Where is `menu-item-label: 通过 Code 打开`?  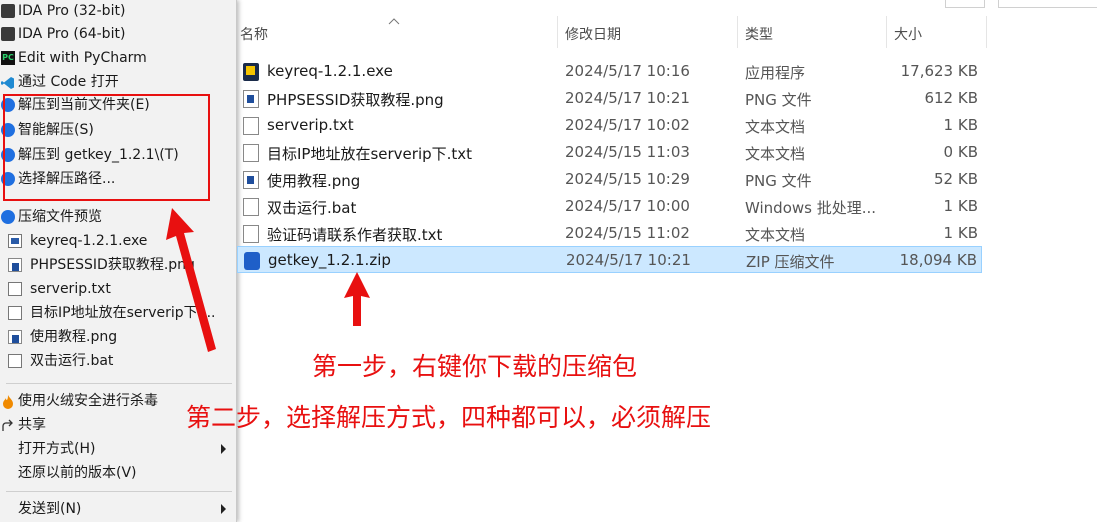
menu-item-label: 通过 Code 打开 is located at coordinates (68, 82).